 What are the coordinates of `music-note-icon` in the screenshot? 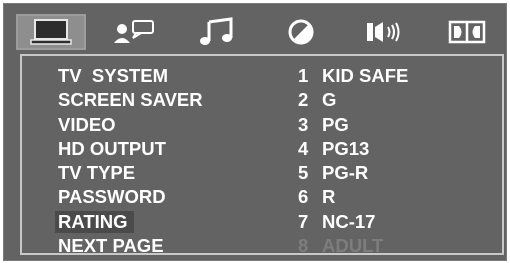 It's located at (216, 31).